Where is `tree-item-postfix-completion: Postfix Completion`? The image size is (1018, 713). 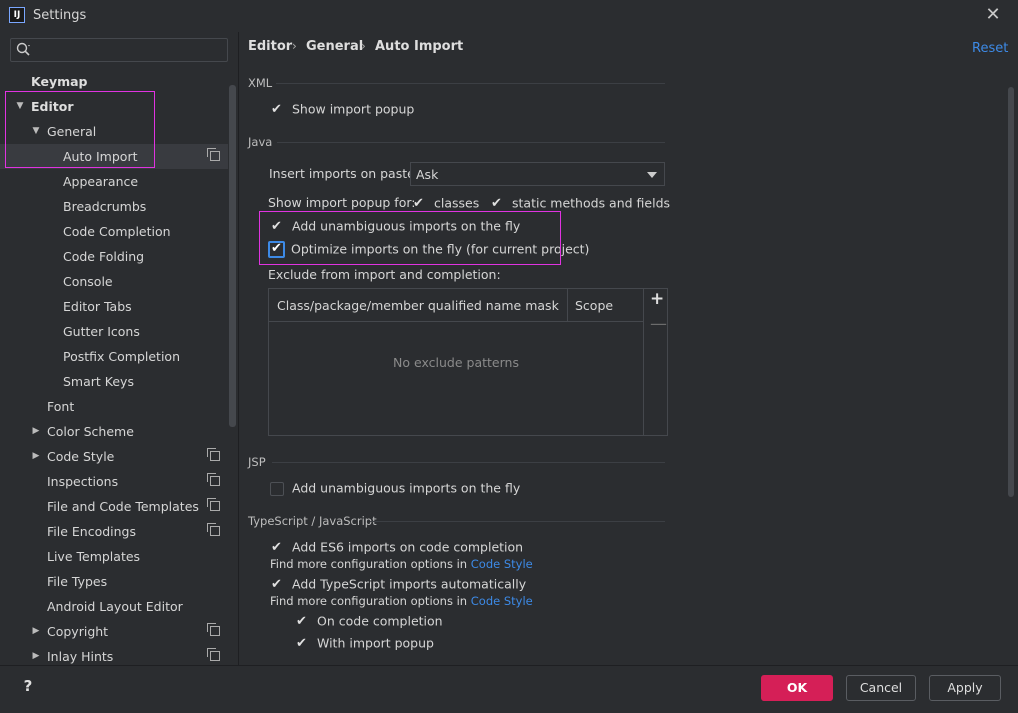 tree-item-postfix-completion: Postfix Completion is located at coordinates (114, 356).